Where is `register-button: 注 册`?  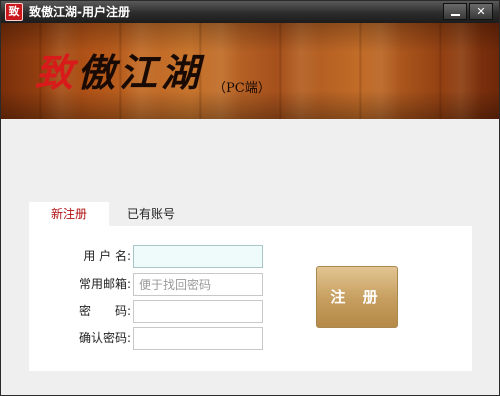
register-button: 注 册 is located at coordinates (357, 297).